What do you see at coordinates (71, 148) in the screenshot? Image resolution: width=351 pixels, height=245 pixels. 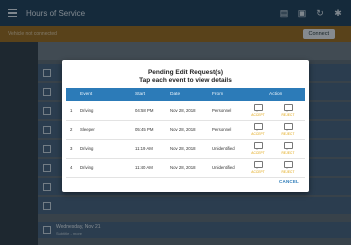 I see `row-number: 3` at bounding box center [71, 148].